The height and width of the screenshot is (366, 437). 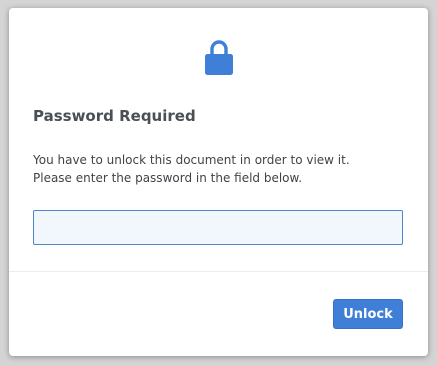 What do you see at coordinates (368, 314) in the screenshot?
I see `unlock-button: Unlock` at bounding box center [368, 314].